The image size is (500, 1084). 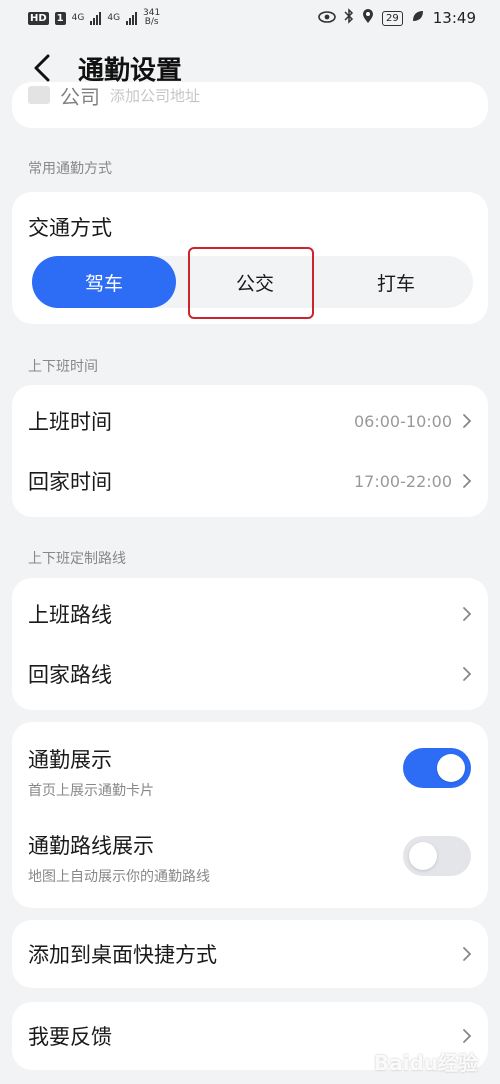 What do you see at coordinates (70, 482) in the screenshot?
I see `home-time-title: 回家时间` at bounding box center [70, 482].